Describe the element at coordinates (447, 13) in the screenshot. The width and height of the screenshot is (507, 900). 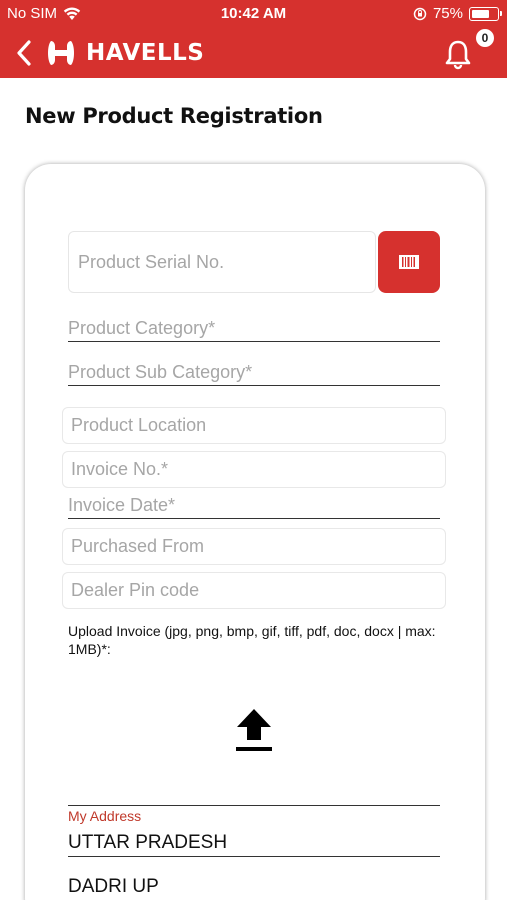
I see `battery-percent: 75%` at that location.